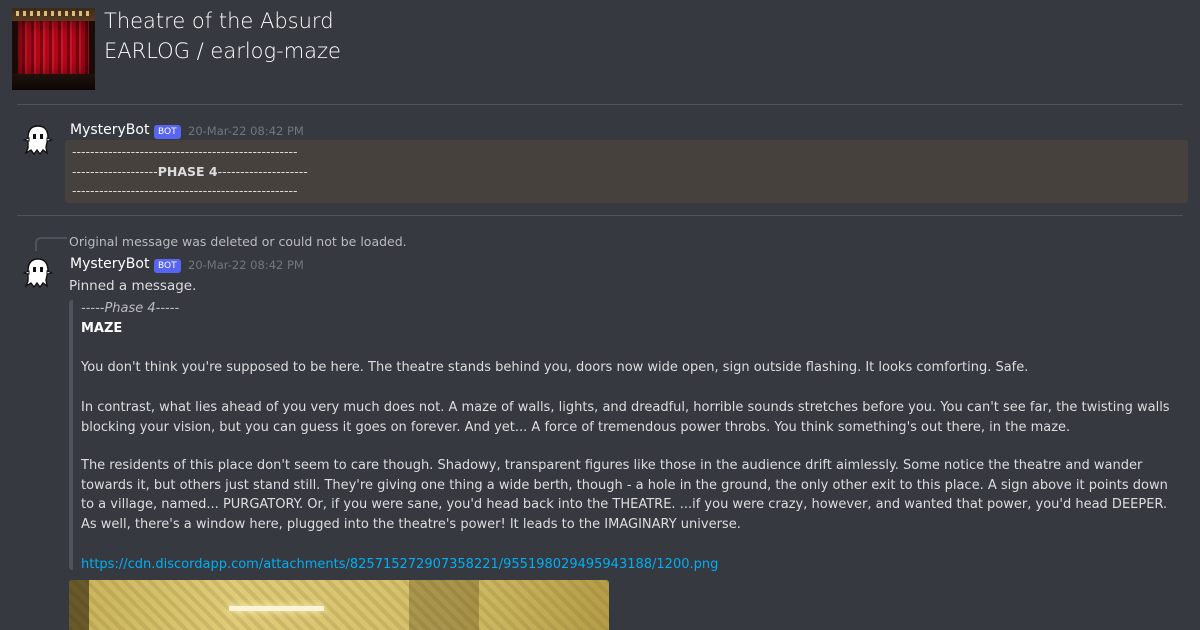 The image size is (1200, 630). Describe the element at coordinates (53, 82) in the screenshot. I see `audience-seats` at that location.